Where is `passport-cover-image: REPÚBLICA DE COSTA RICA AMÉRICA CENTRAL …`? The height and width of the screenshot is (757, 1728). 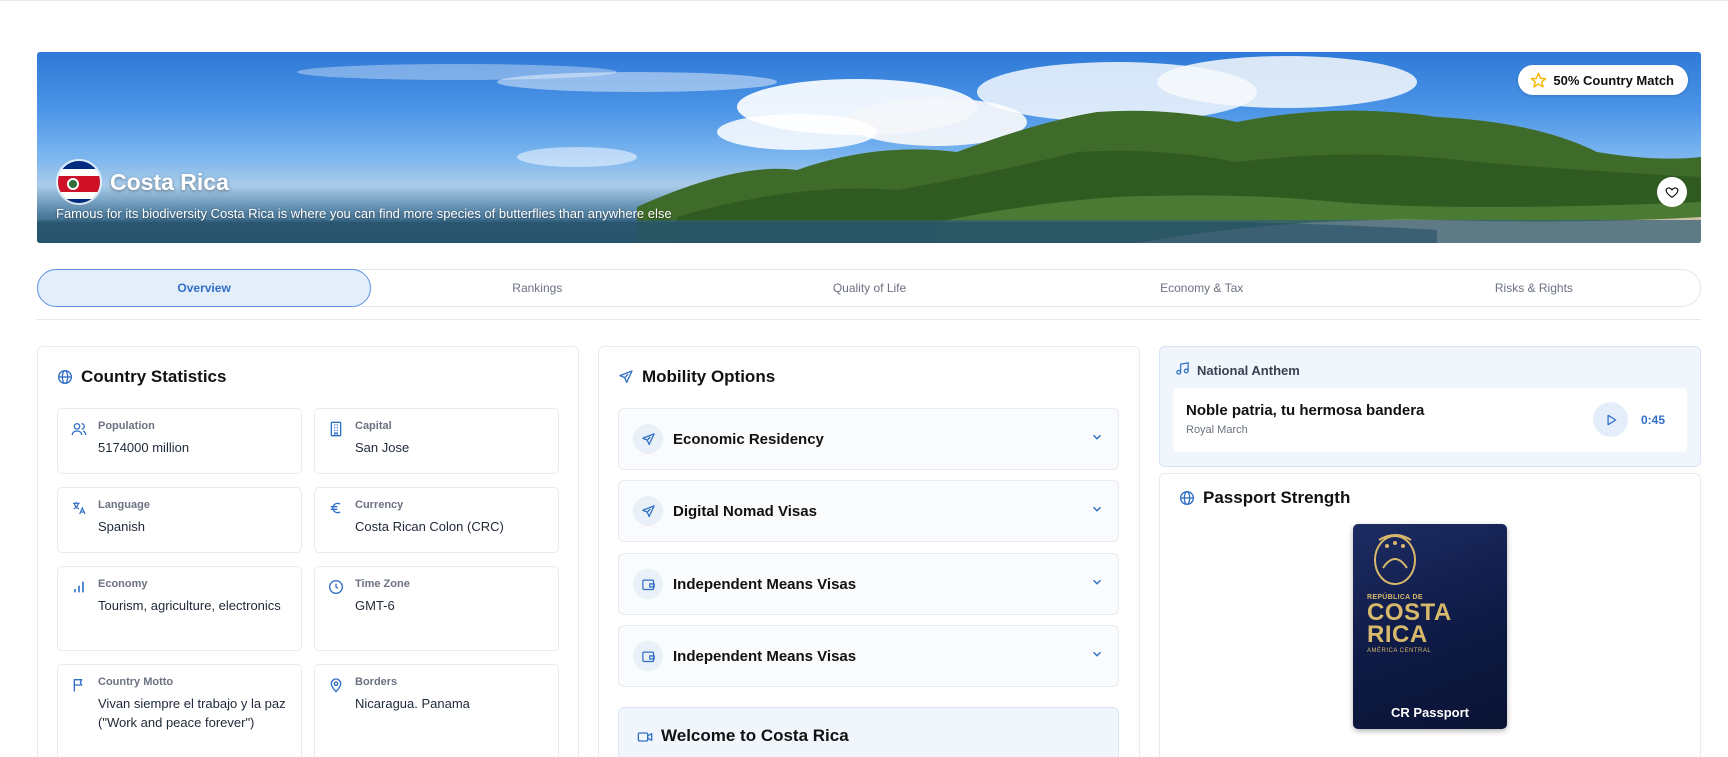 passport-cover-image: REPÚBLICA DE COSTA RICA AMÉRICA CENTRAL … is located at coordinates (1430, 626).